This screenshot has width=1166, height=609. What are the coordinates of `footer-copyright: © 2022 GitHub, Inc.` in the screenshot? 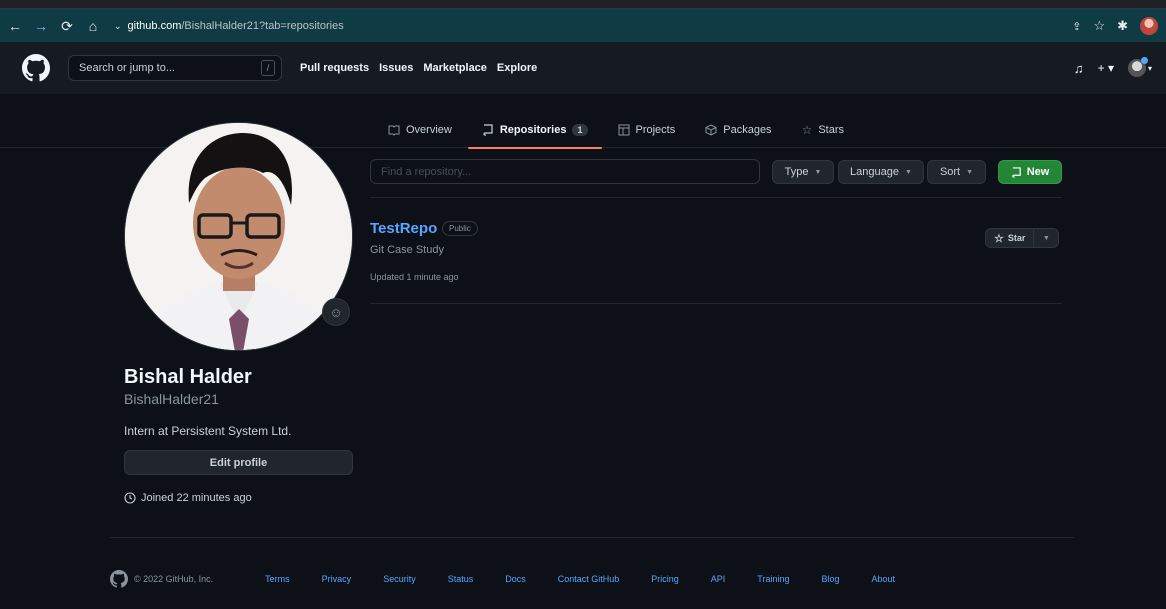 It's located at (161, 579).